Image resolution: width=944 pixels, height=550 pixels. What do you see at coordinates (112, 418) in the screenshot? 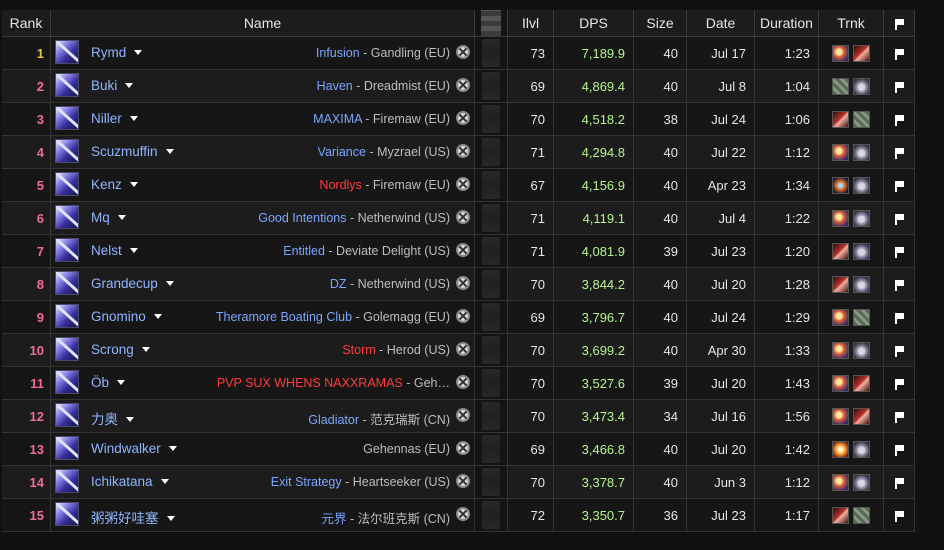
I see `player-name-link: 力奥` at bounding box center [112, 418].